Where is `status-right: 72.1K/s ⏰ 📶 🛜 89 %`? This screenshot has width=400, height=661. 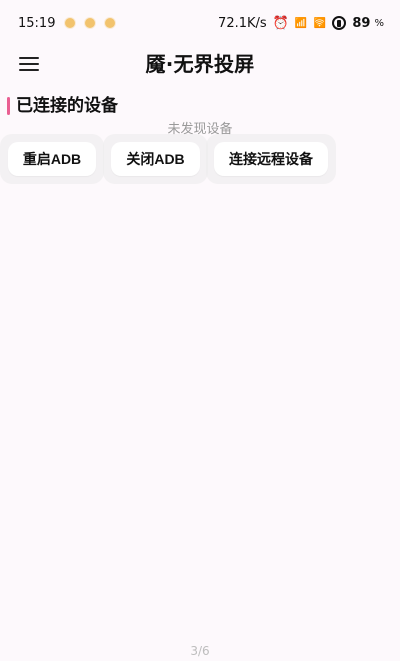 status-right: 72.1K/s ⏰ 📶 🛜 89 % is located at coordinates (301, 23).